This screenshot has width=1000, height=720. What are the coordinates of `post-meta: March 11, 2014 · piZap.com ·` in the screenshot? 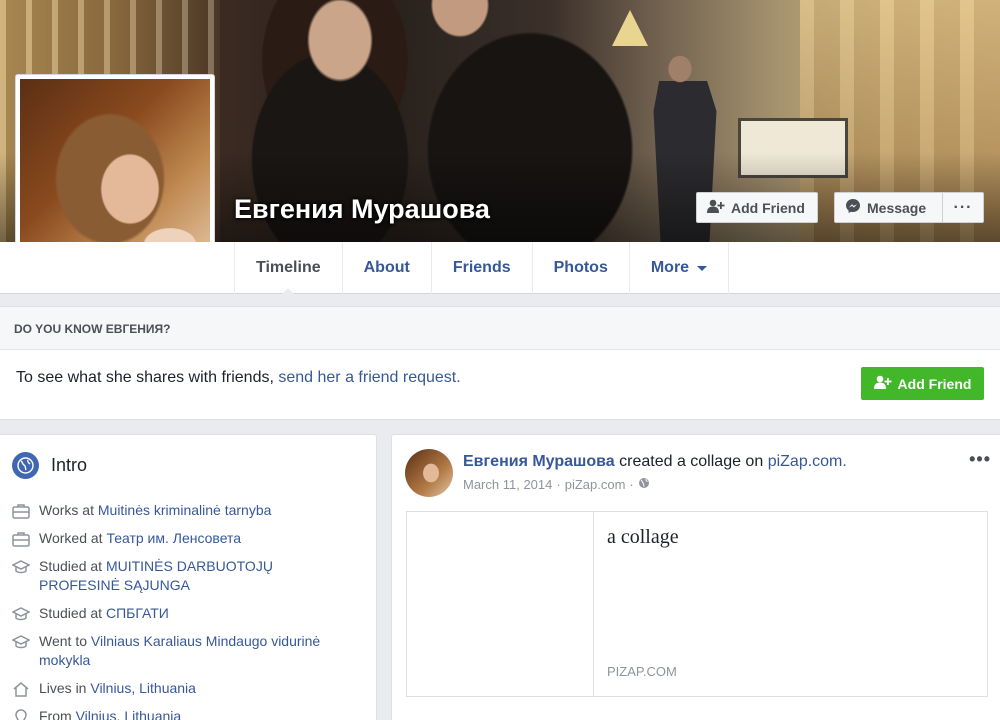 It's located at (556, 484).